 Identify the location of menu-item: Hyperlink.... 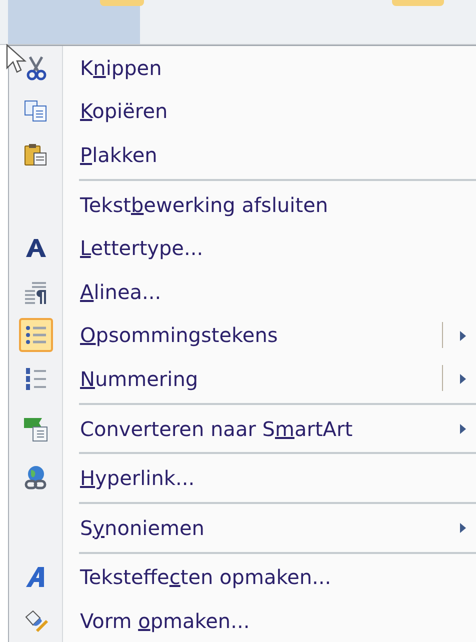
(242, 478).